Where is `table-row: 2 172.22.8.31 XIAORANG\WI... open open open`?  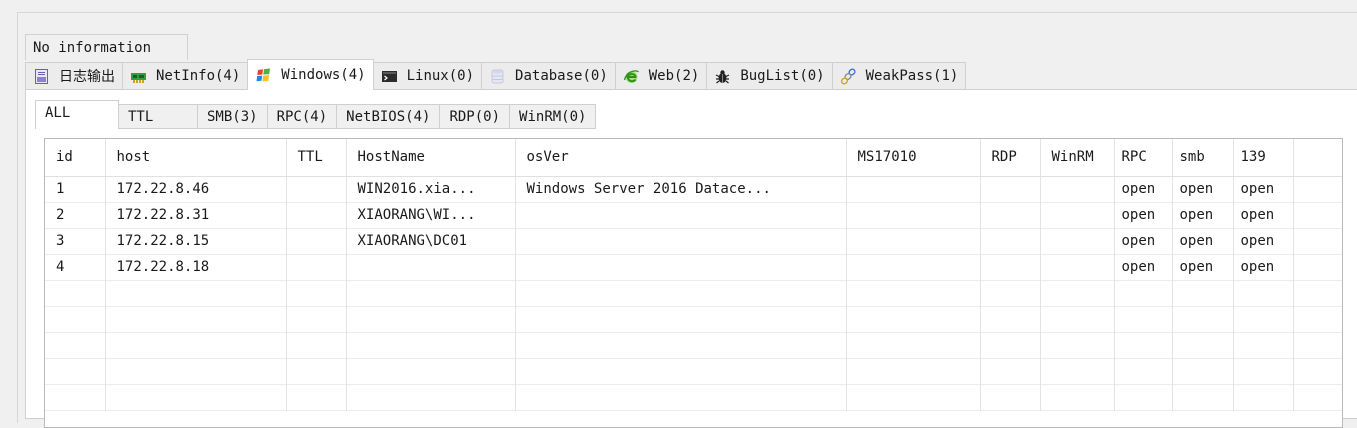 table-row: 2 172.22.8.31 XIAORANG\WI... open open open is located at coordinates (693, 215).